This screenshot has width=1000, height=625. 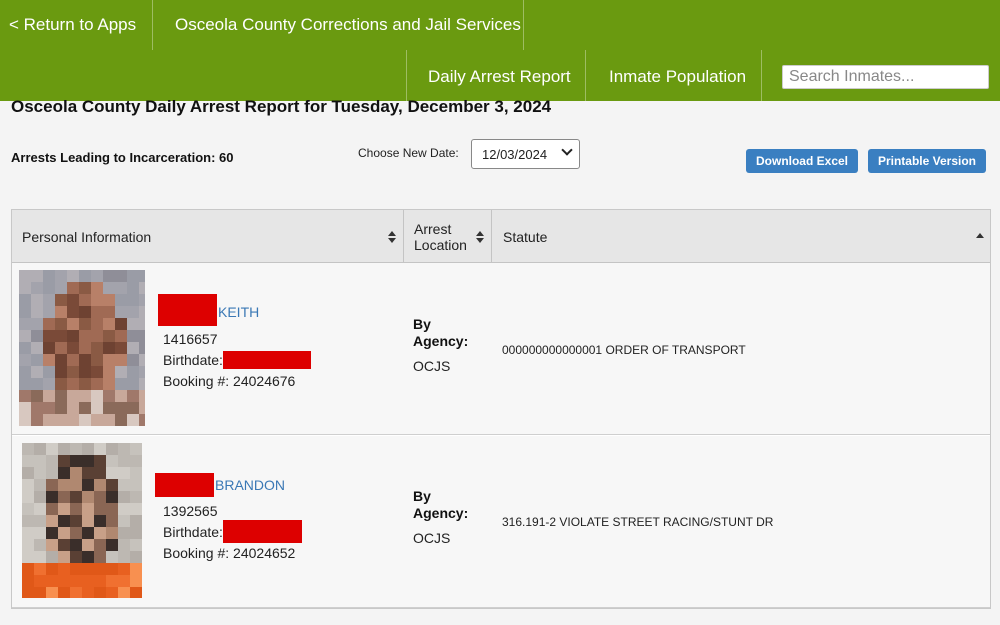 I want to click on sort-ascending-icon, so click(x=980, y=235).